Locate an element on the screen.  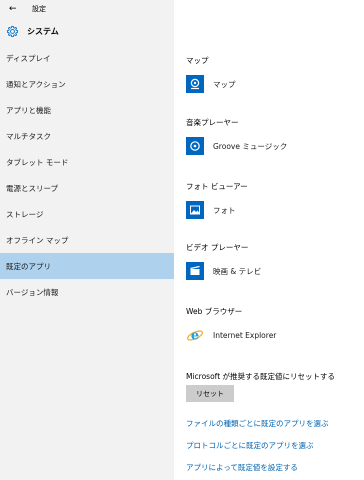
sidebar-item-default-apps: 既定のアプリ is located at coordinates (87, 266).